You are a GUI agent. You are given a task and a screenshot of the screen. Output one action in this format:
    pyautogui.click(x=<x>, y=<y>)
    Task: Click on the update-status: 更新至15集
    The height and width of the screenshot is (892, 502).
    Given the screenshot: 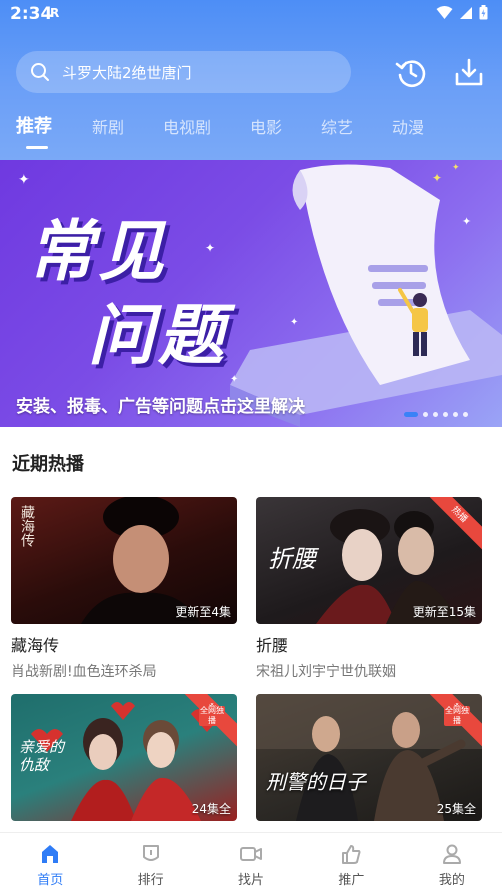 What is the action you would take?
    pyautogui.click(x=444, y=612)
    